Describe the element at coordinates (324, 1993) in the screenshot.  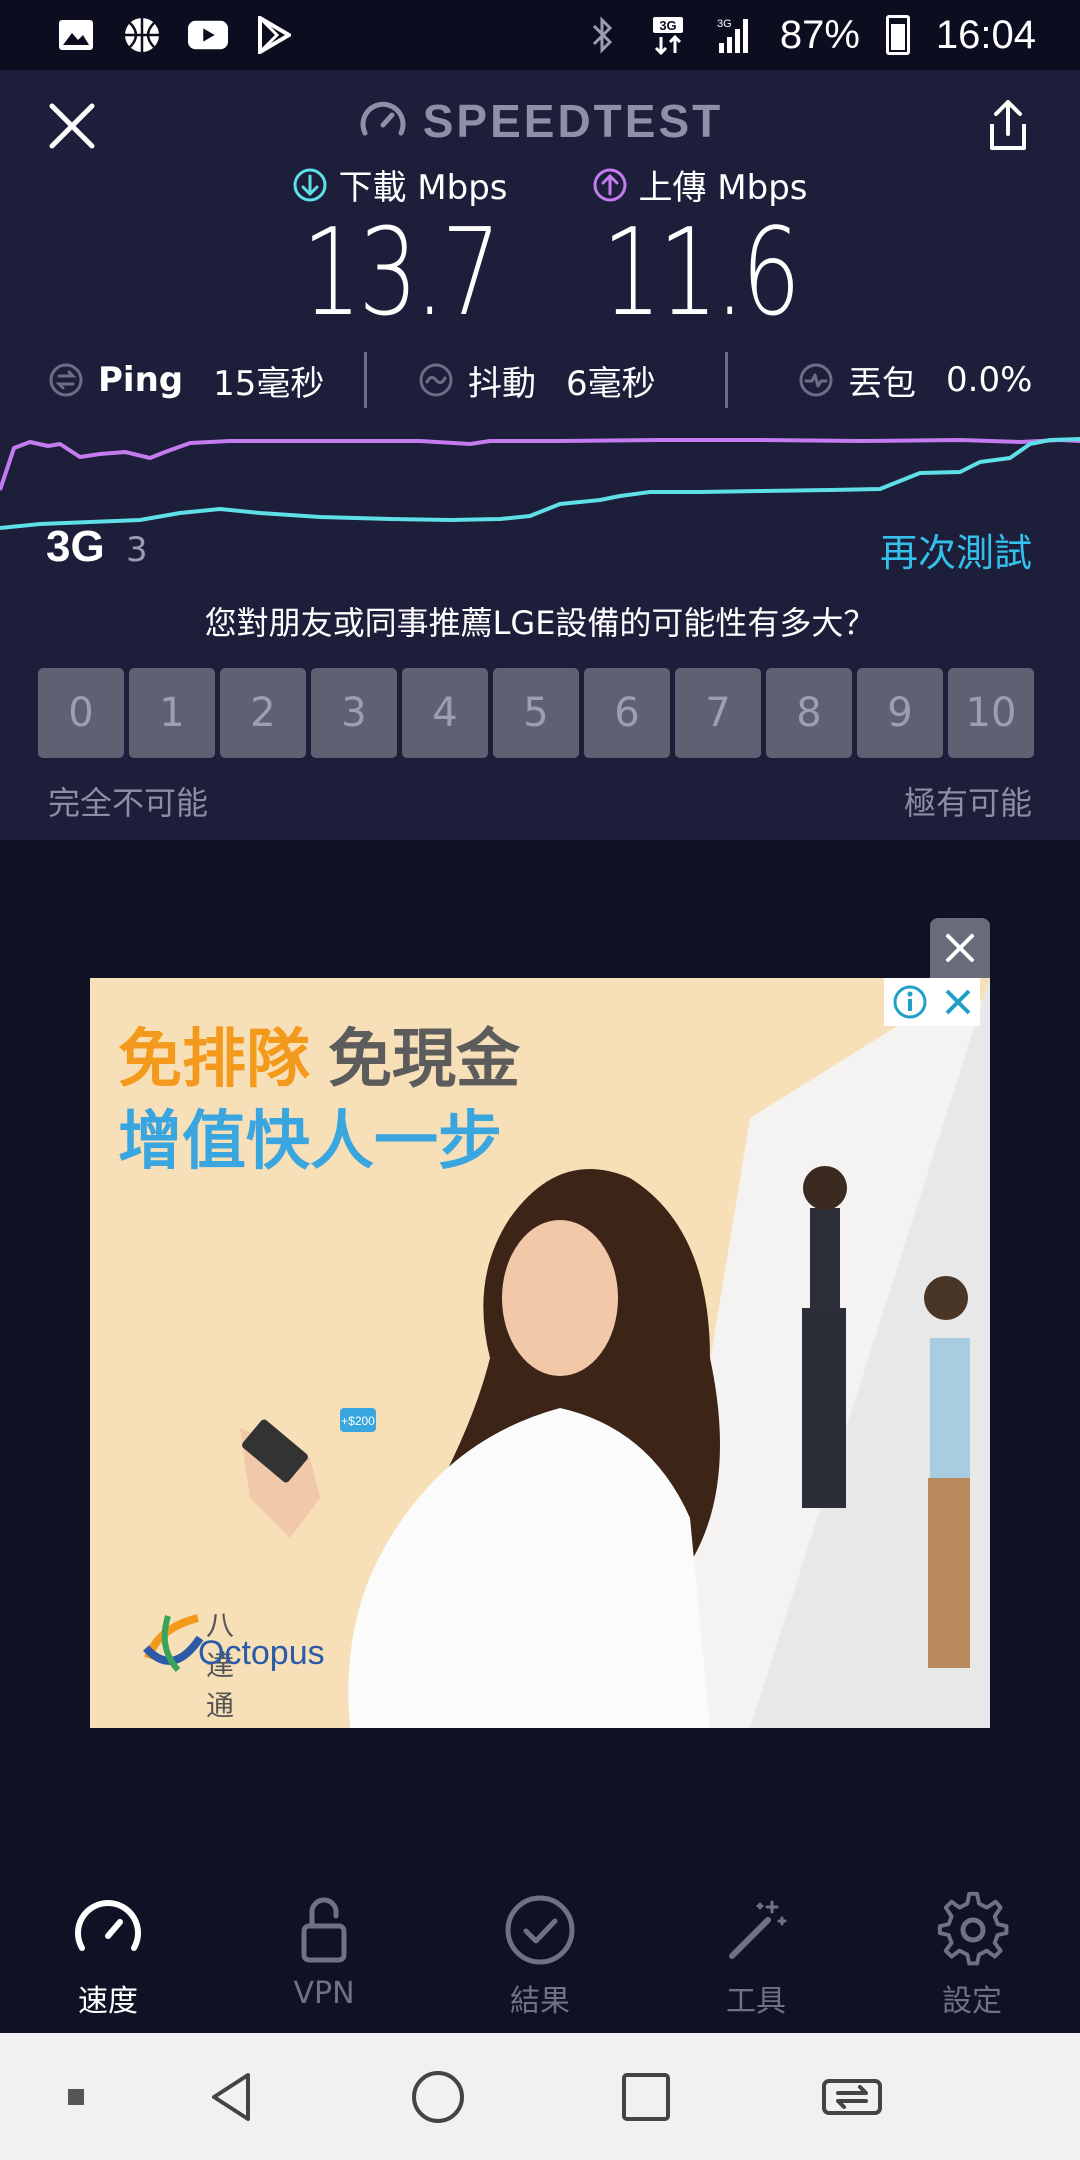
I see `nav-label: VPN` at that location.